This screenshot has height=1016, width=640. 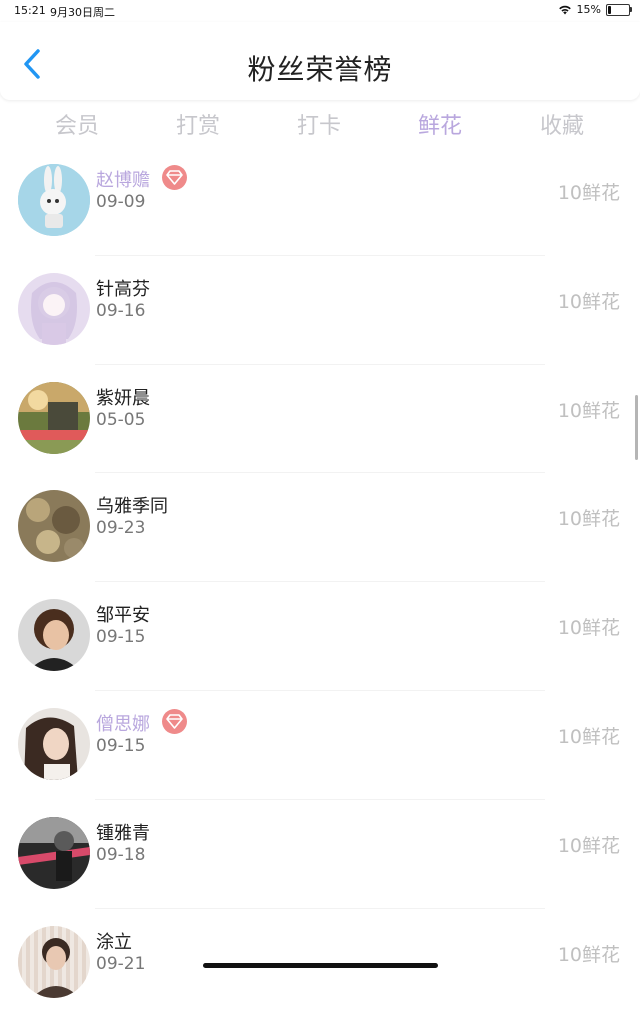 I want to click on tab-member: 会员, so click(x=77, y=124).